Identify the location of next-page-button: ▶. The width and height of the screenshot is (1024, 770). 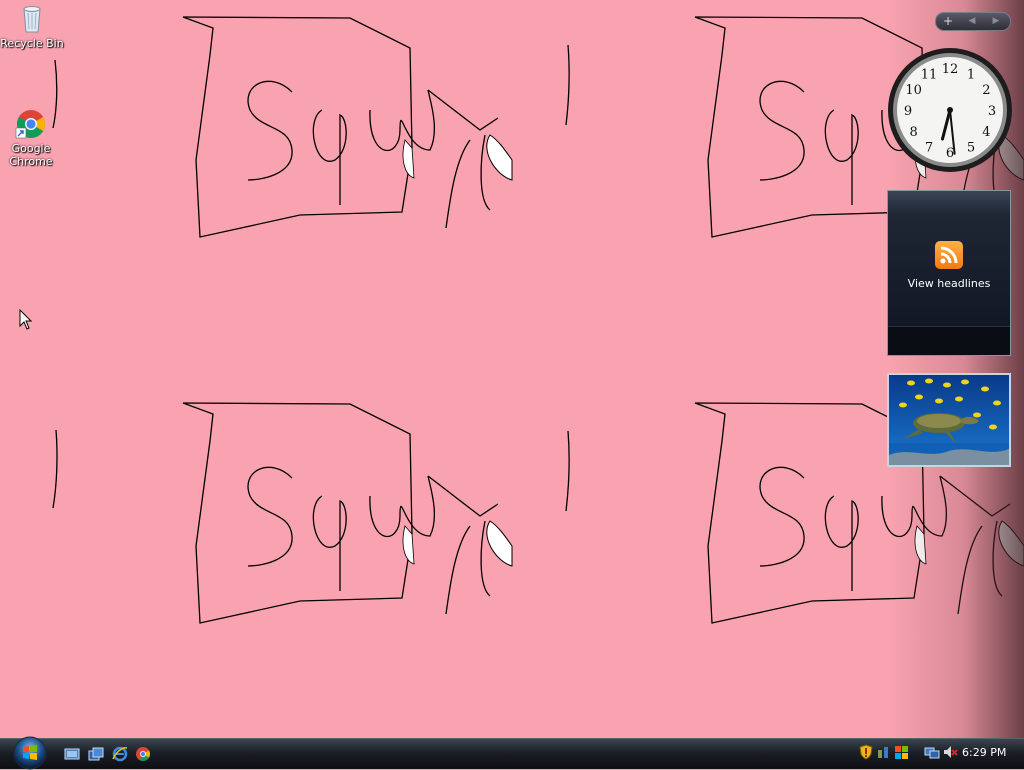
(996, 21).